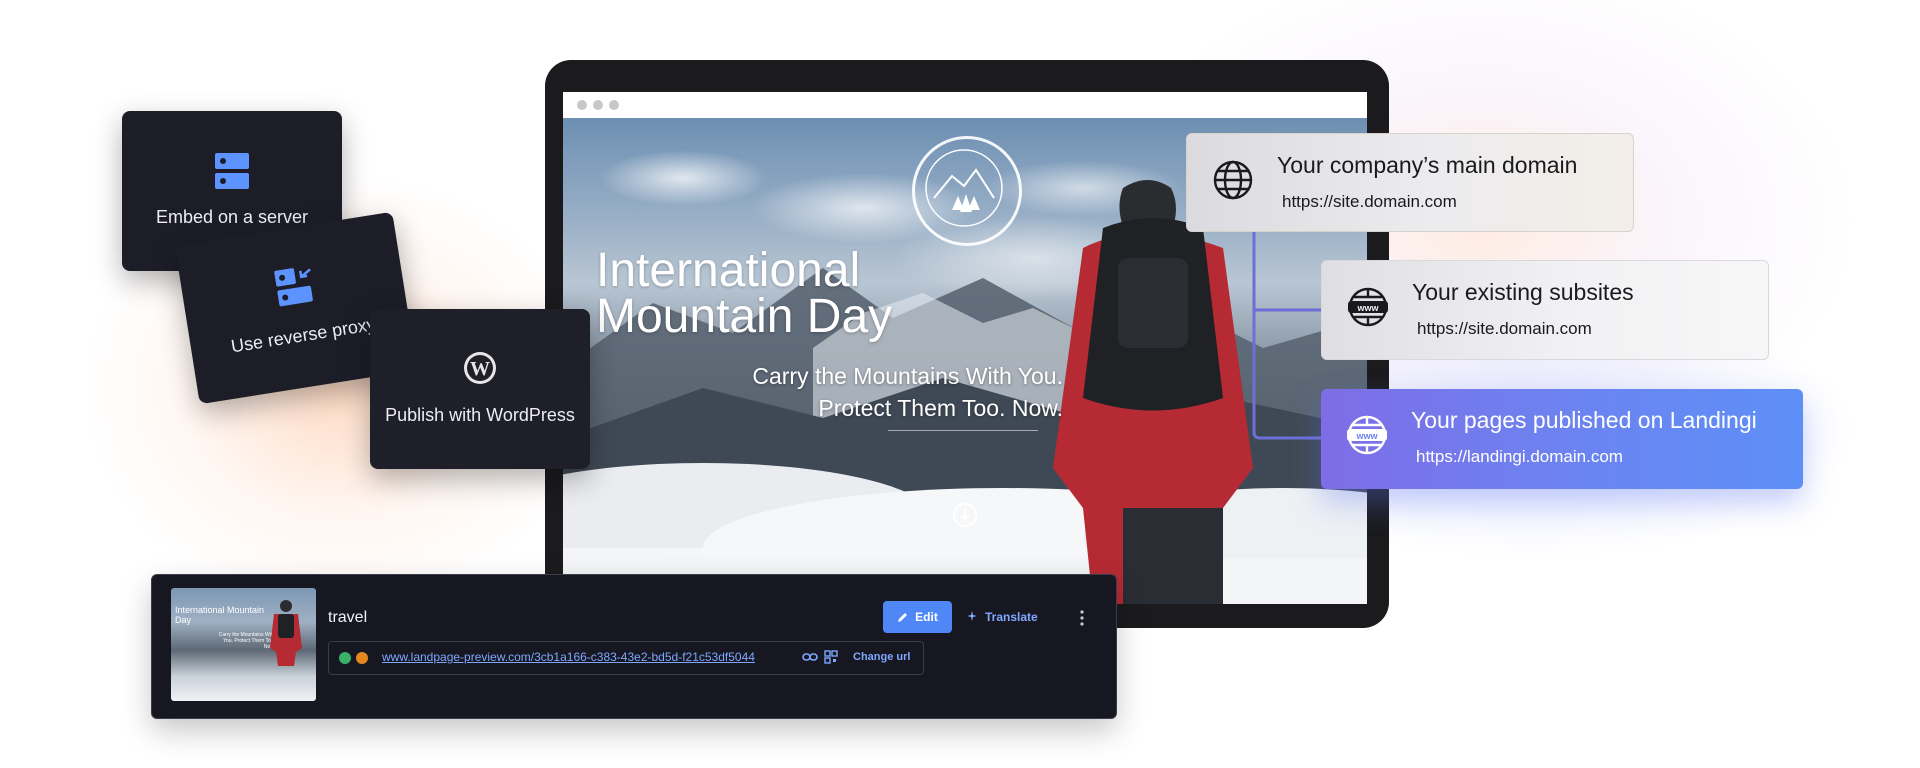 Image resolution: width=1920 pixels, height=768 pixels. What do you see at coordinates (903, 617) in the screenshot?
I see `pencil-icon` at bounding box center [903, 617].